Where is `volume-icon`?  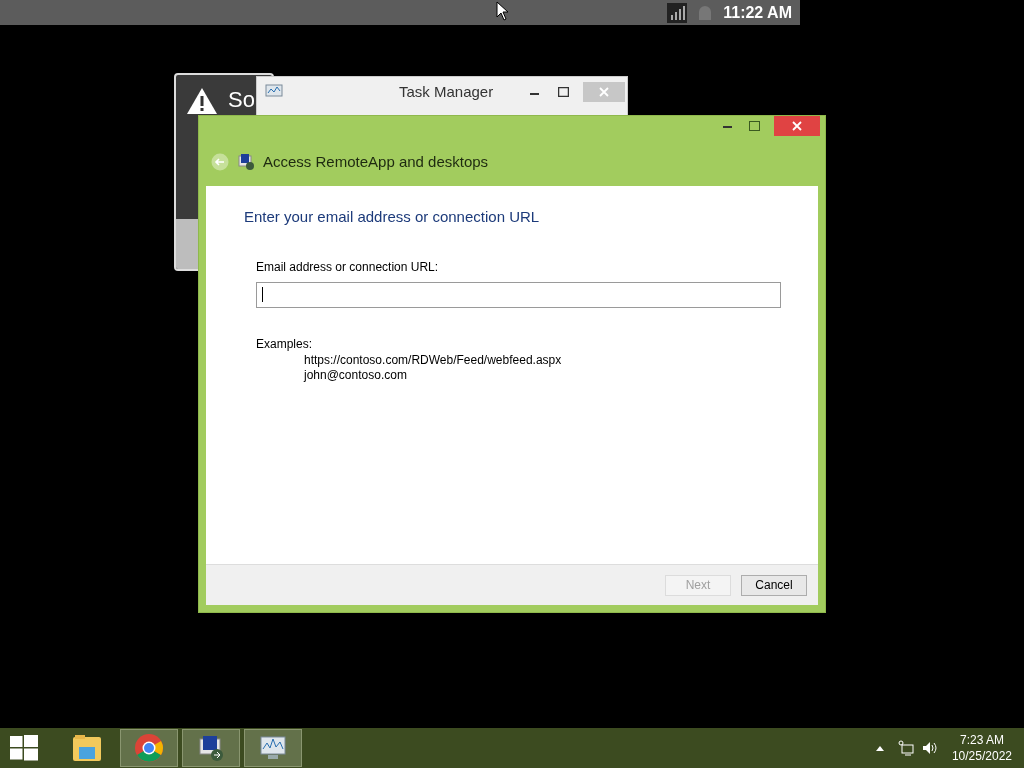 volume-icon is located at coordinates (929, 748).